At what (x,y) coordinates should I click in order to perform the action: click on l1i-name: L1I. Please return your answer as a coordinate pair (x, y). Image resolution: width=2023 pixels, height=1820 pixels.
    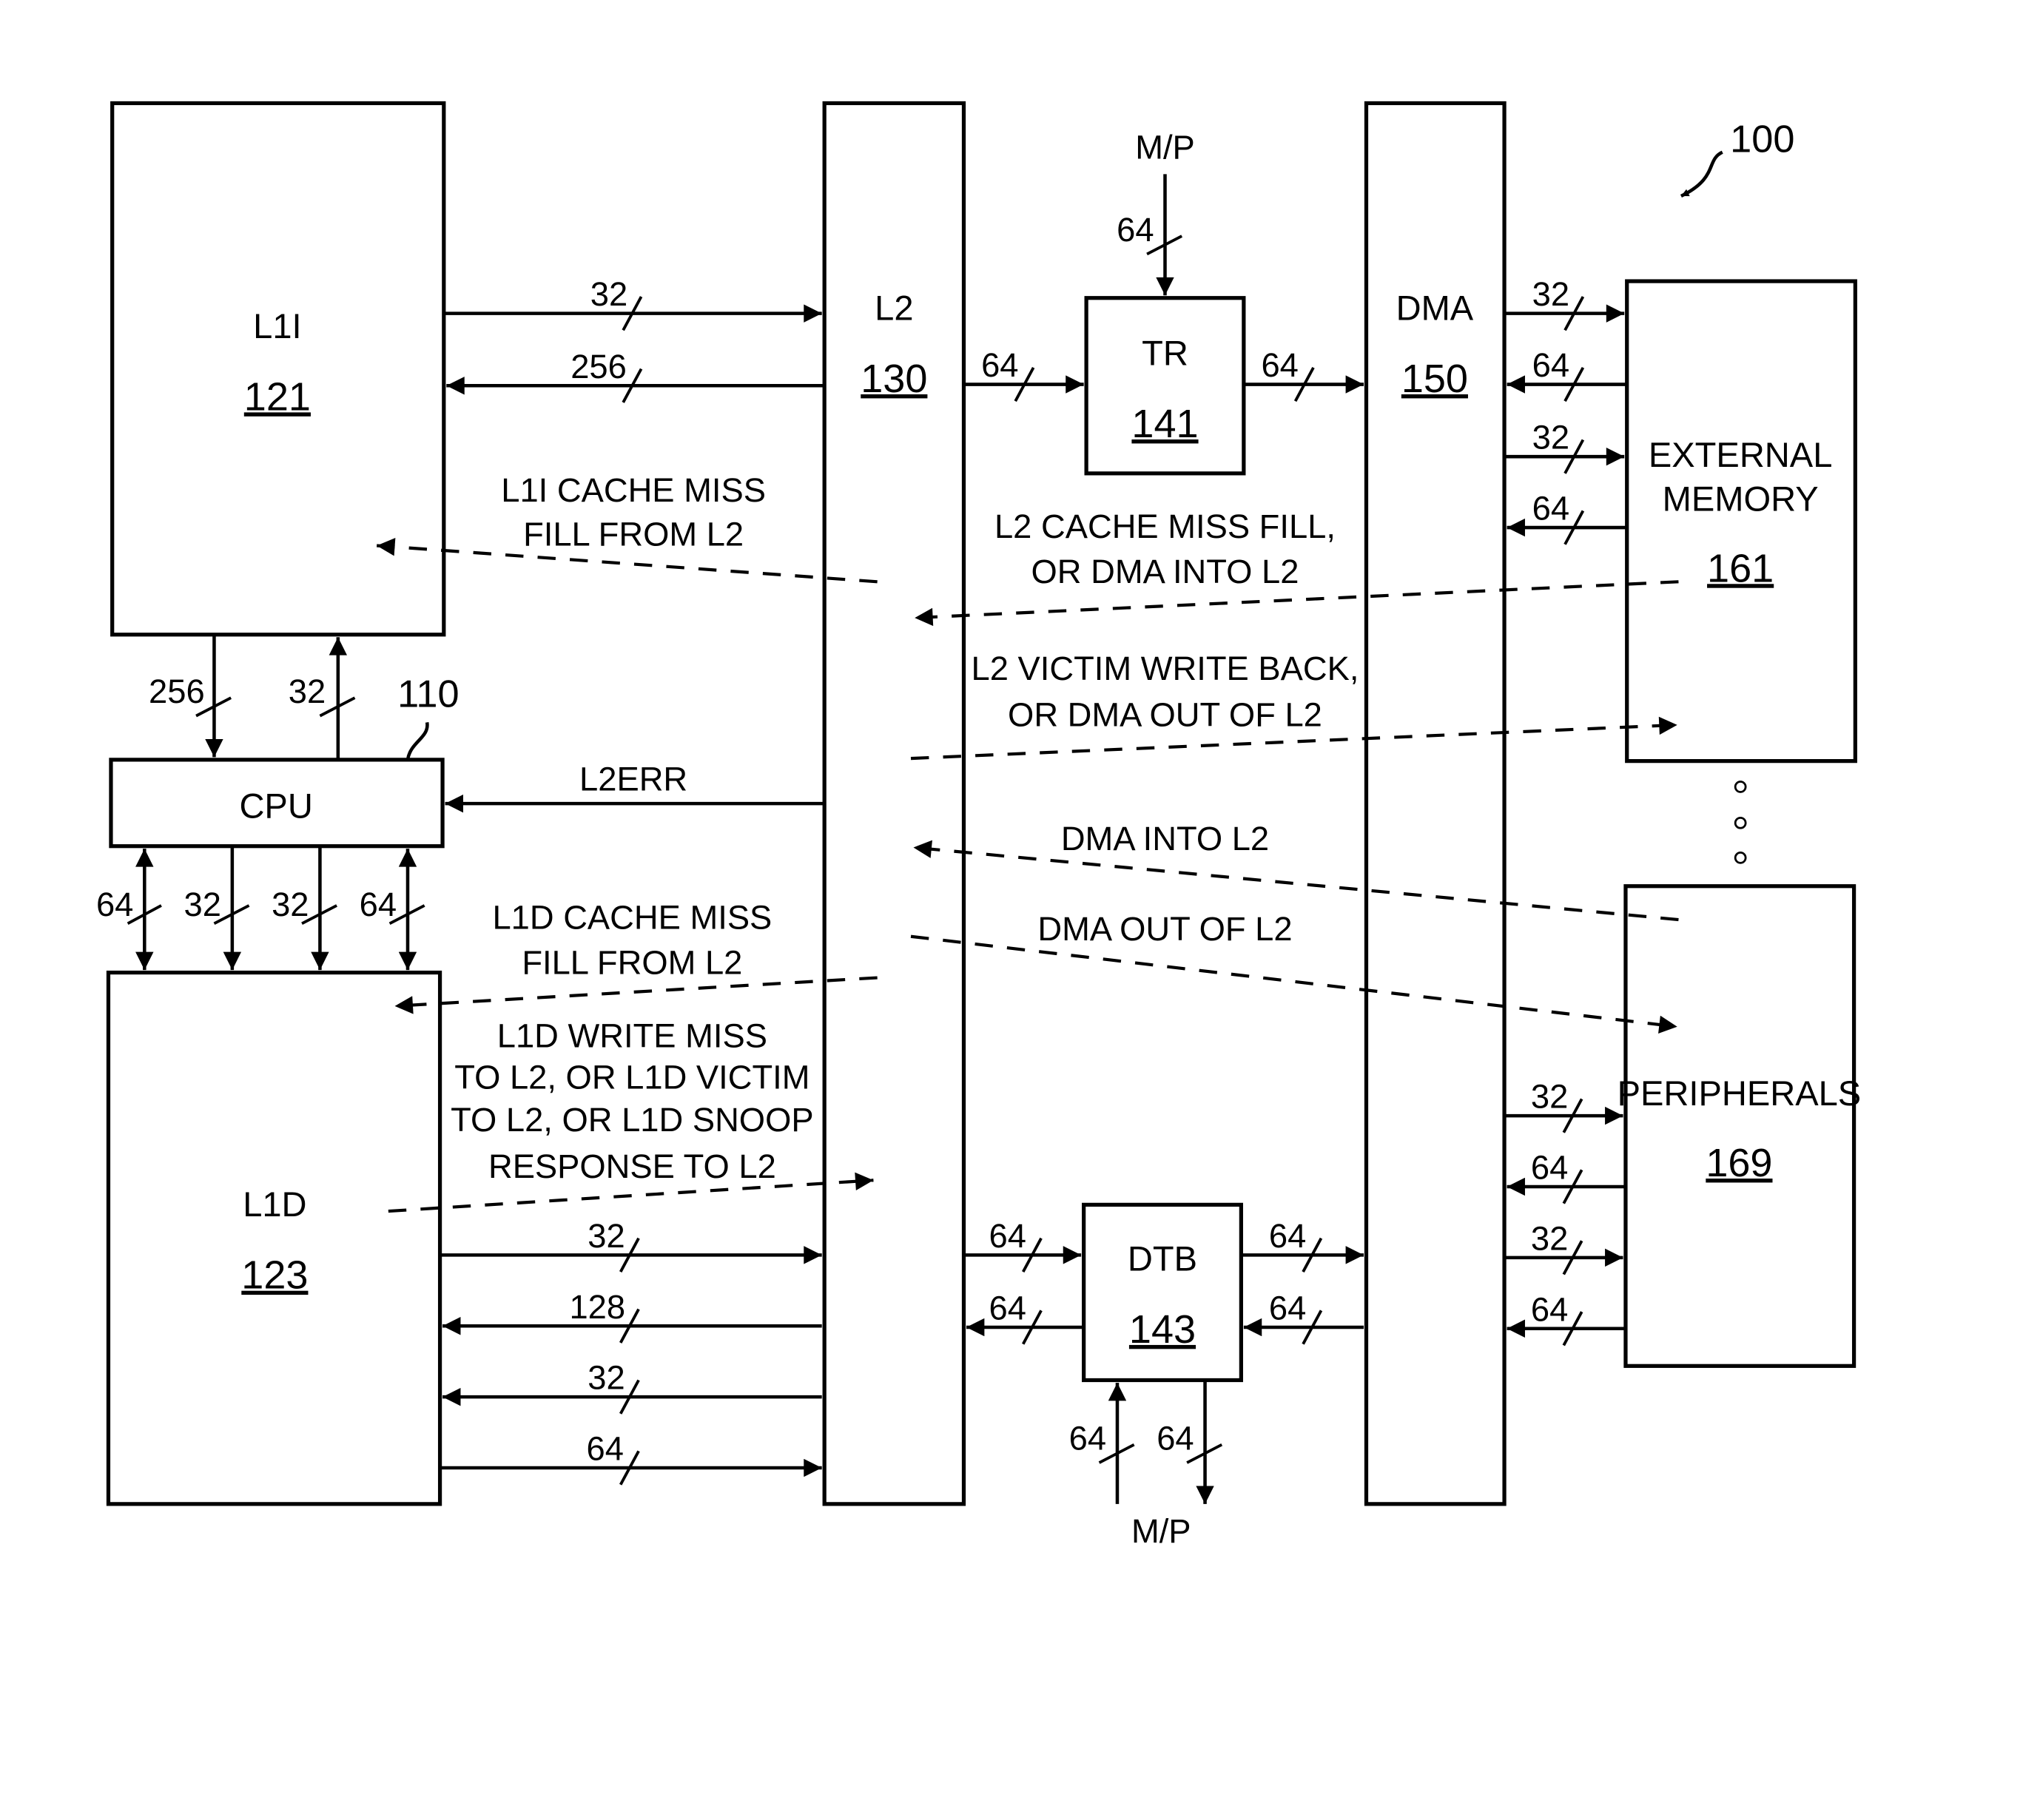
    Looking at the image, I should click on (277, 326).